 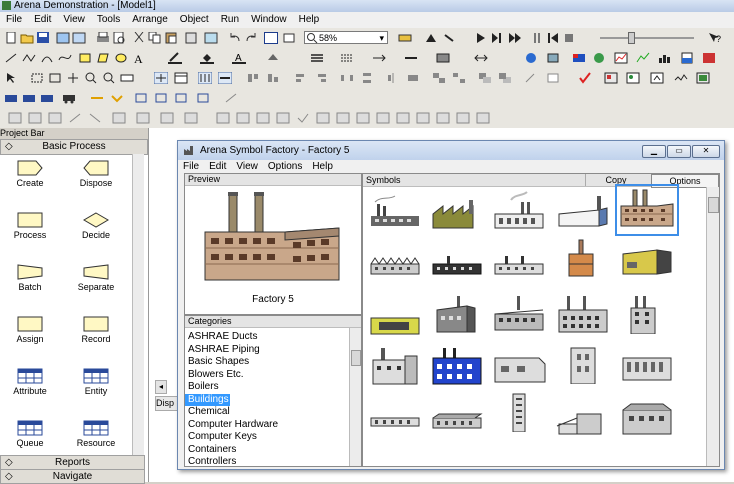 What do you see at coordinates (30, 226) in the screenshot?
I see `module-process: Process` at bounding box center [30, 226].